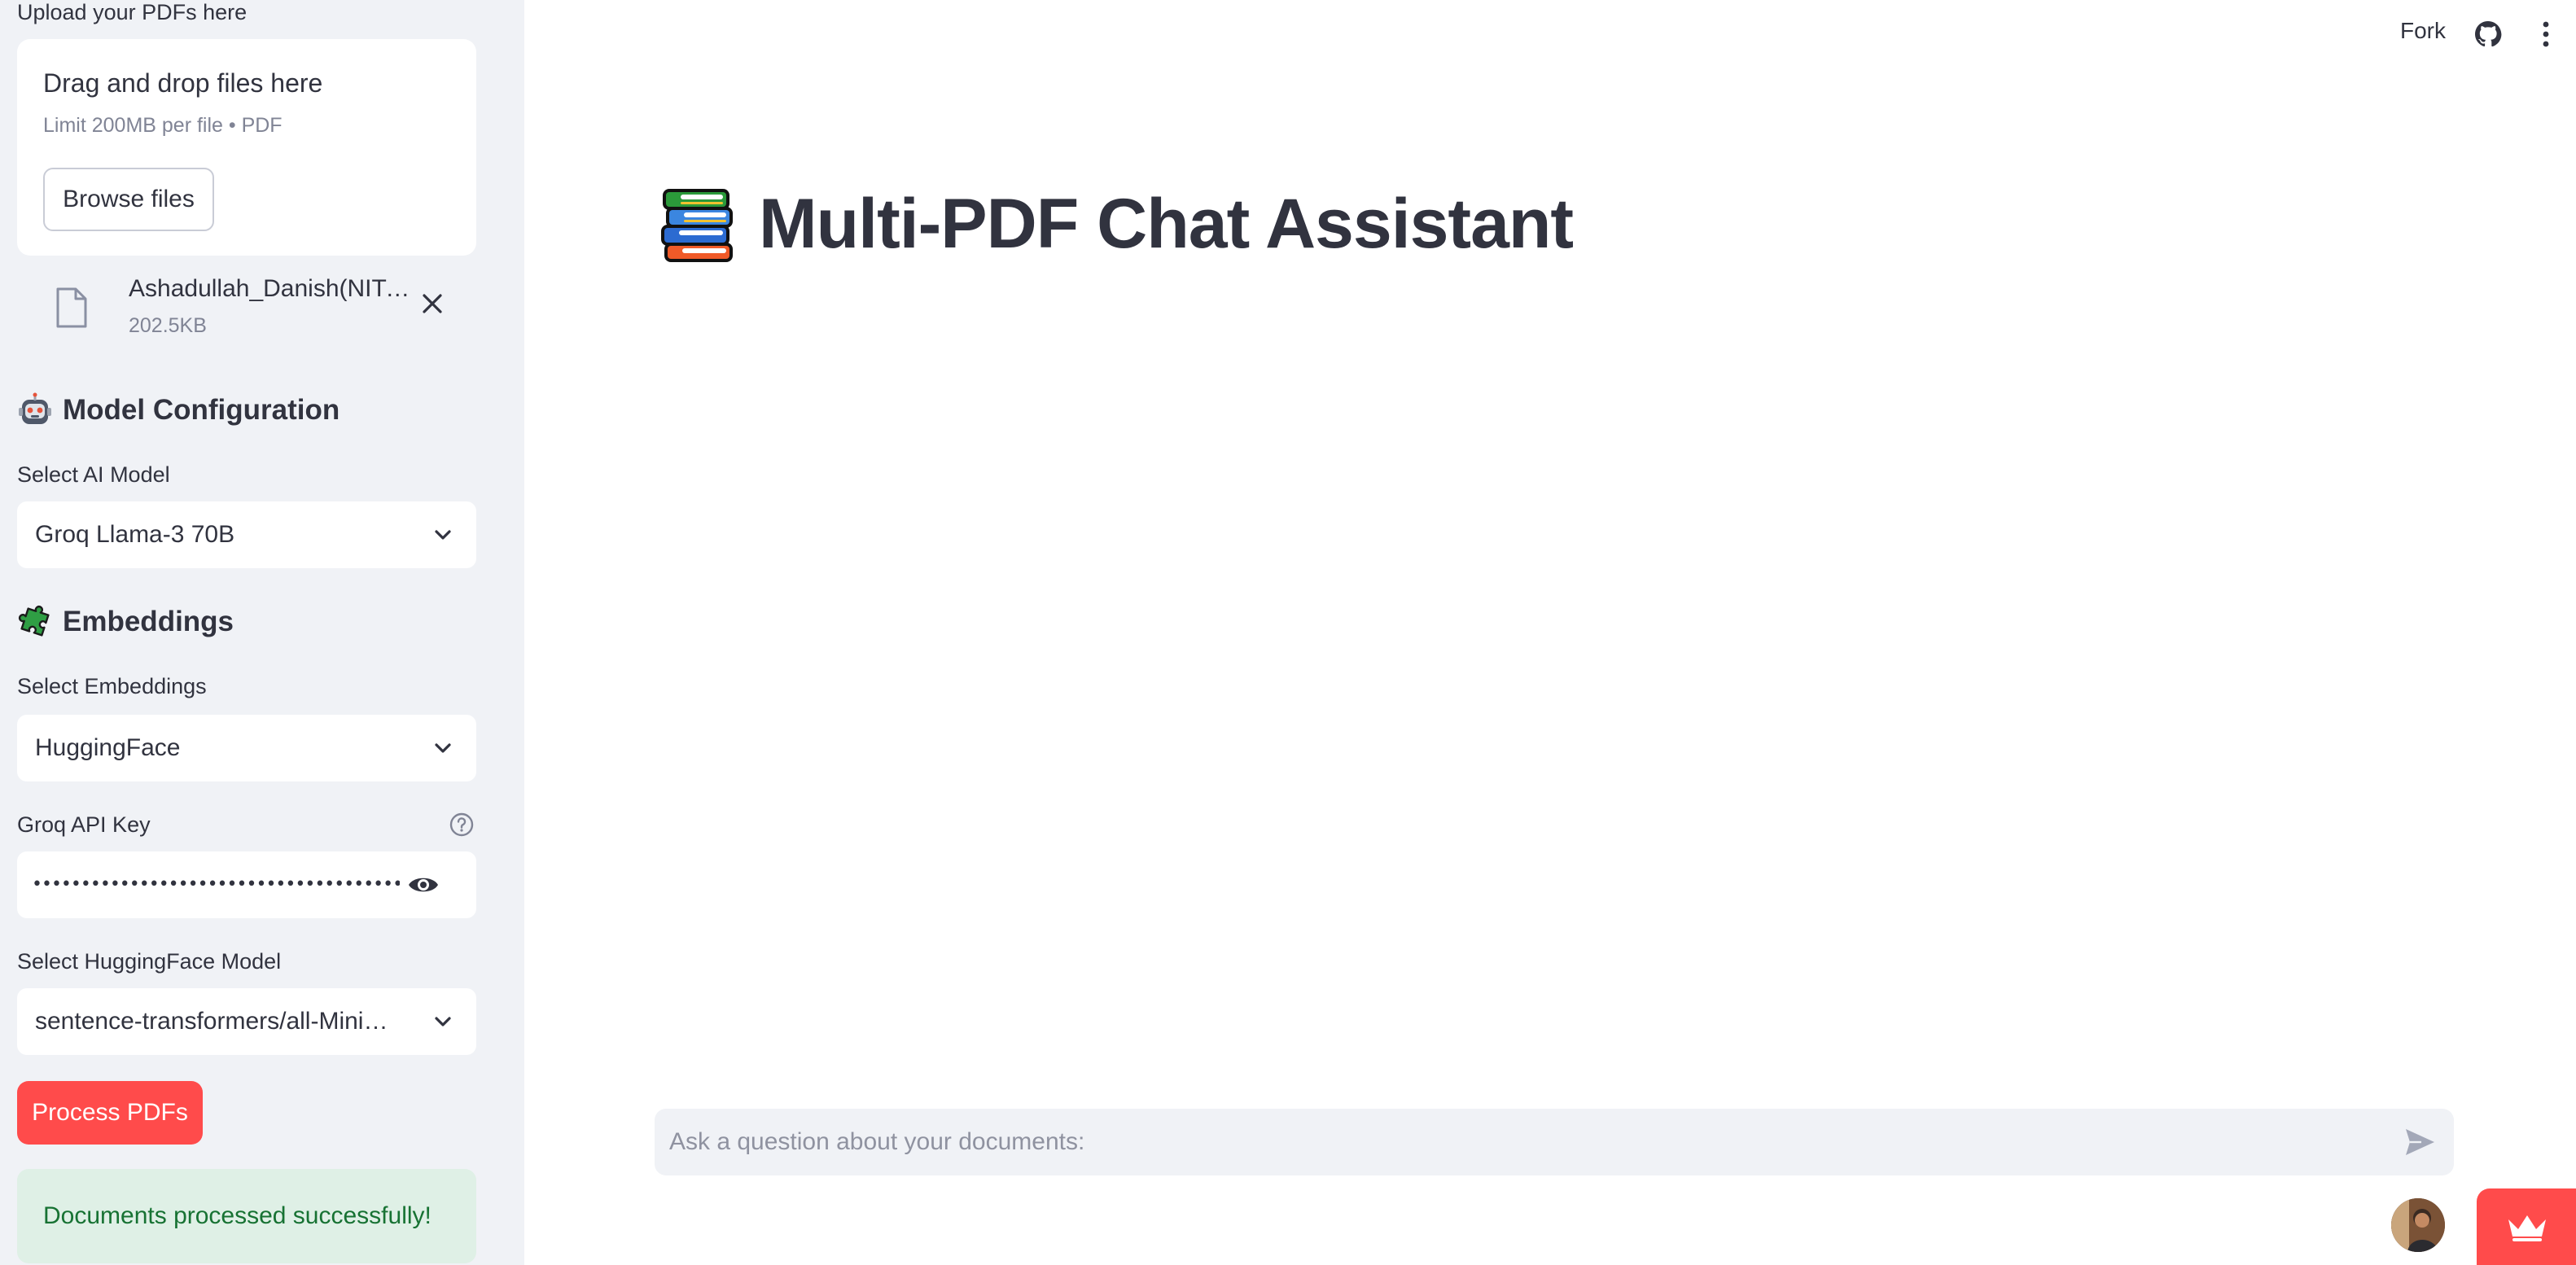 The width and height of the screenshot is (2576, 1265). What do you see at coordinates (697, 225) in the screenshot?
I see `books-icon` at bounding box center [697, 225].